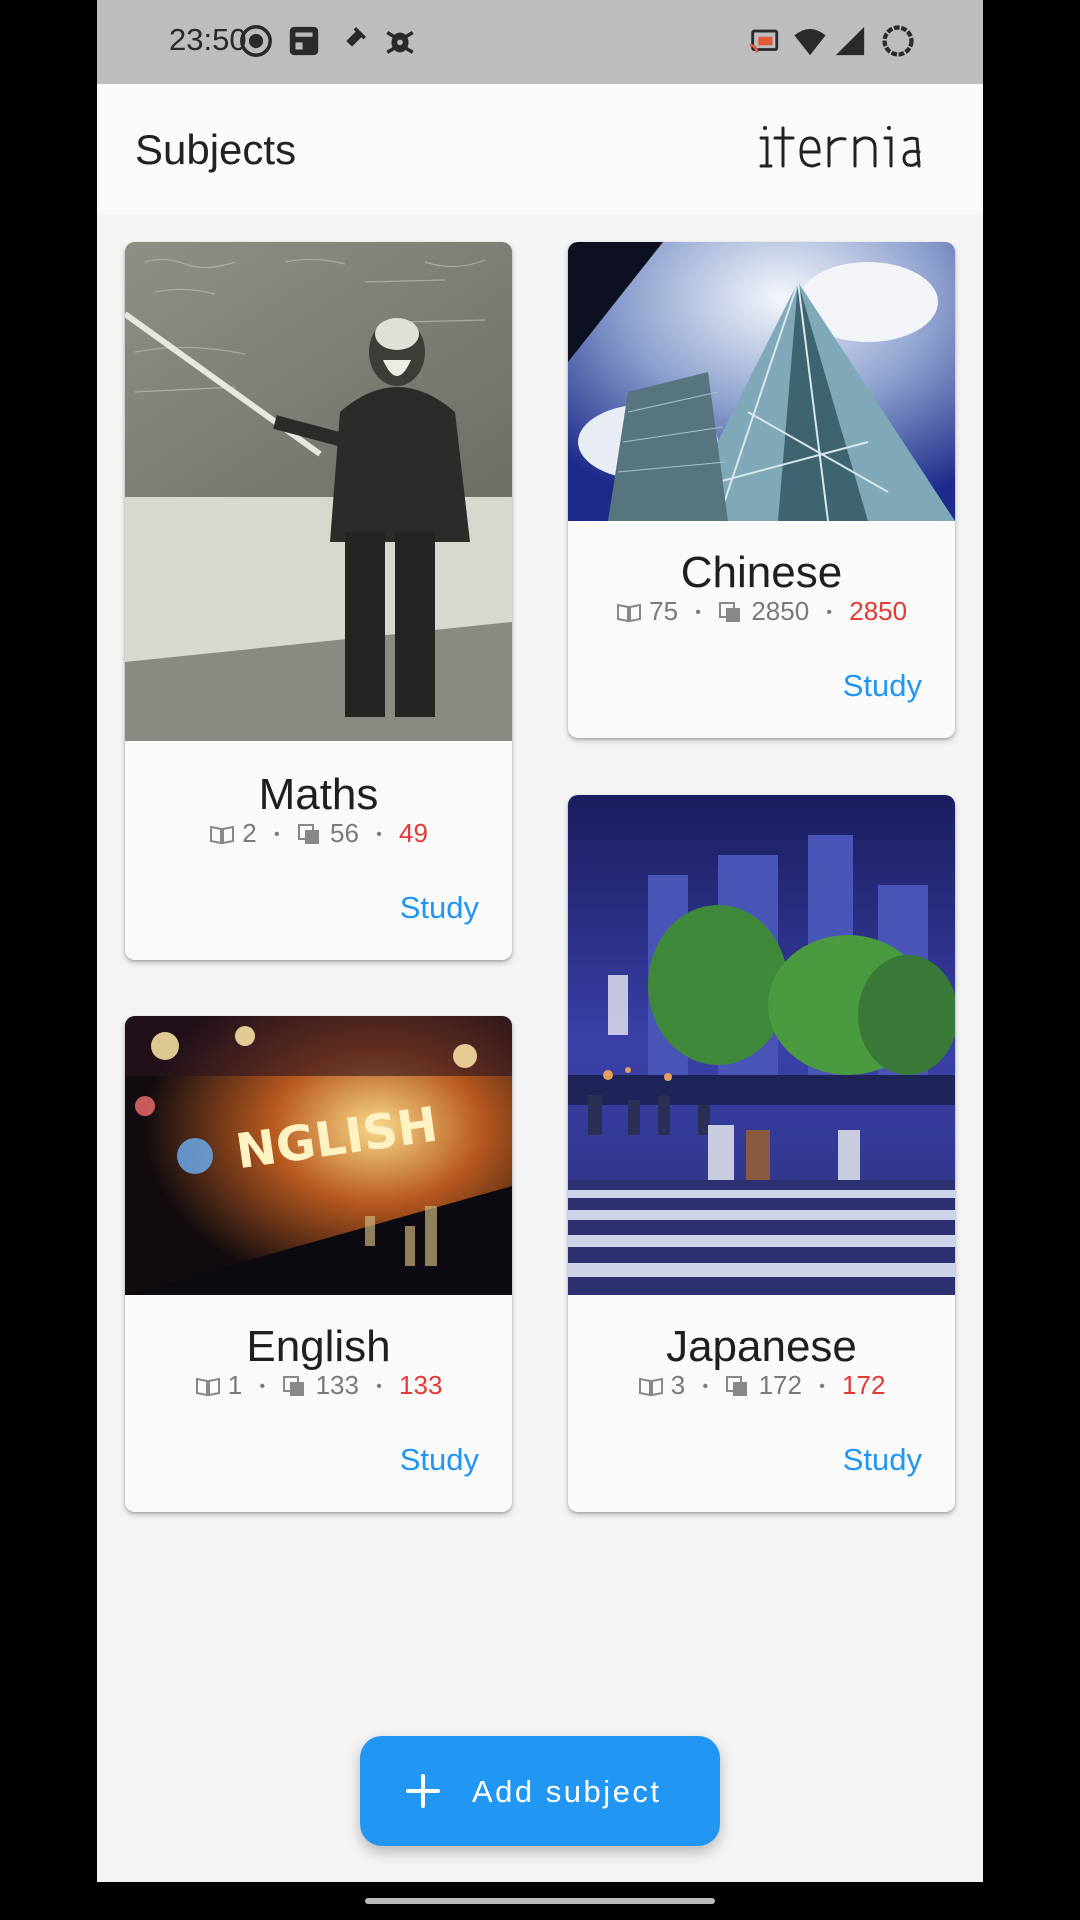 The image size is (1080, 1920). What do you see at coordinates (898, 41) in the screenshot?
I see `battery-icon` at bounding box center [898, 41].